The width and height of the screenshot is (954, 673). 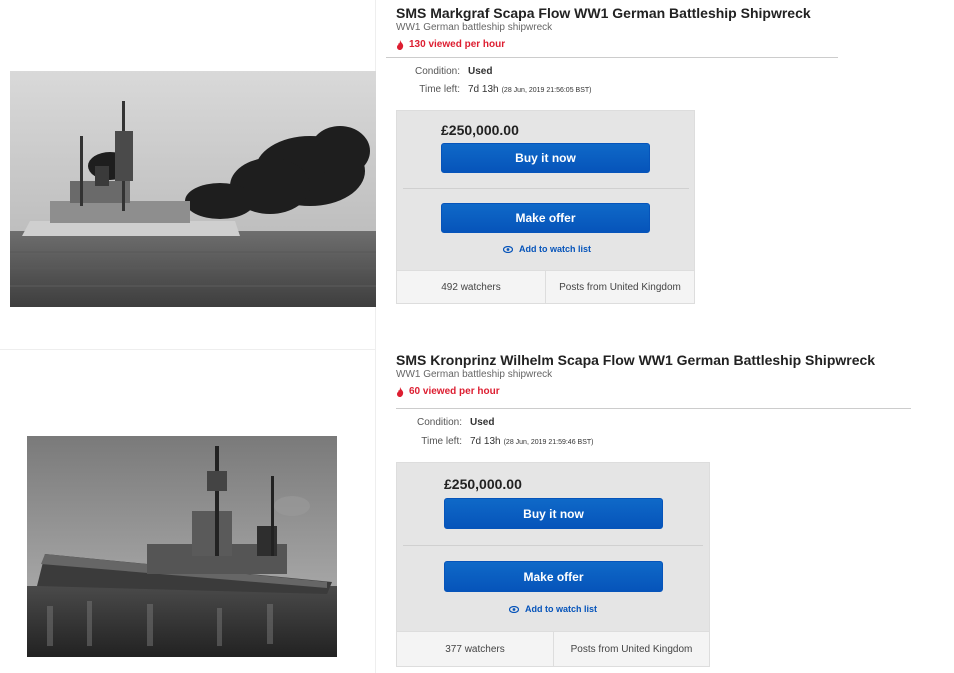 What do you see at coordinates (454, 391) in the screenshot?
I see `viewed-per-hour-text: 60 viewed per hour` at bounding box center [454, 391].